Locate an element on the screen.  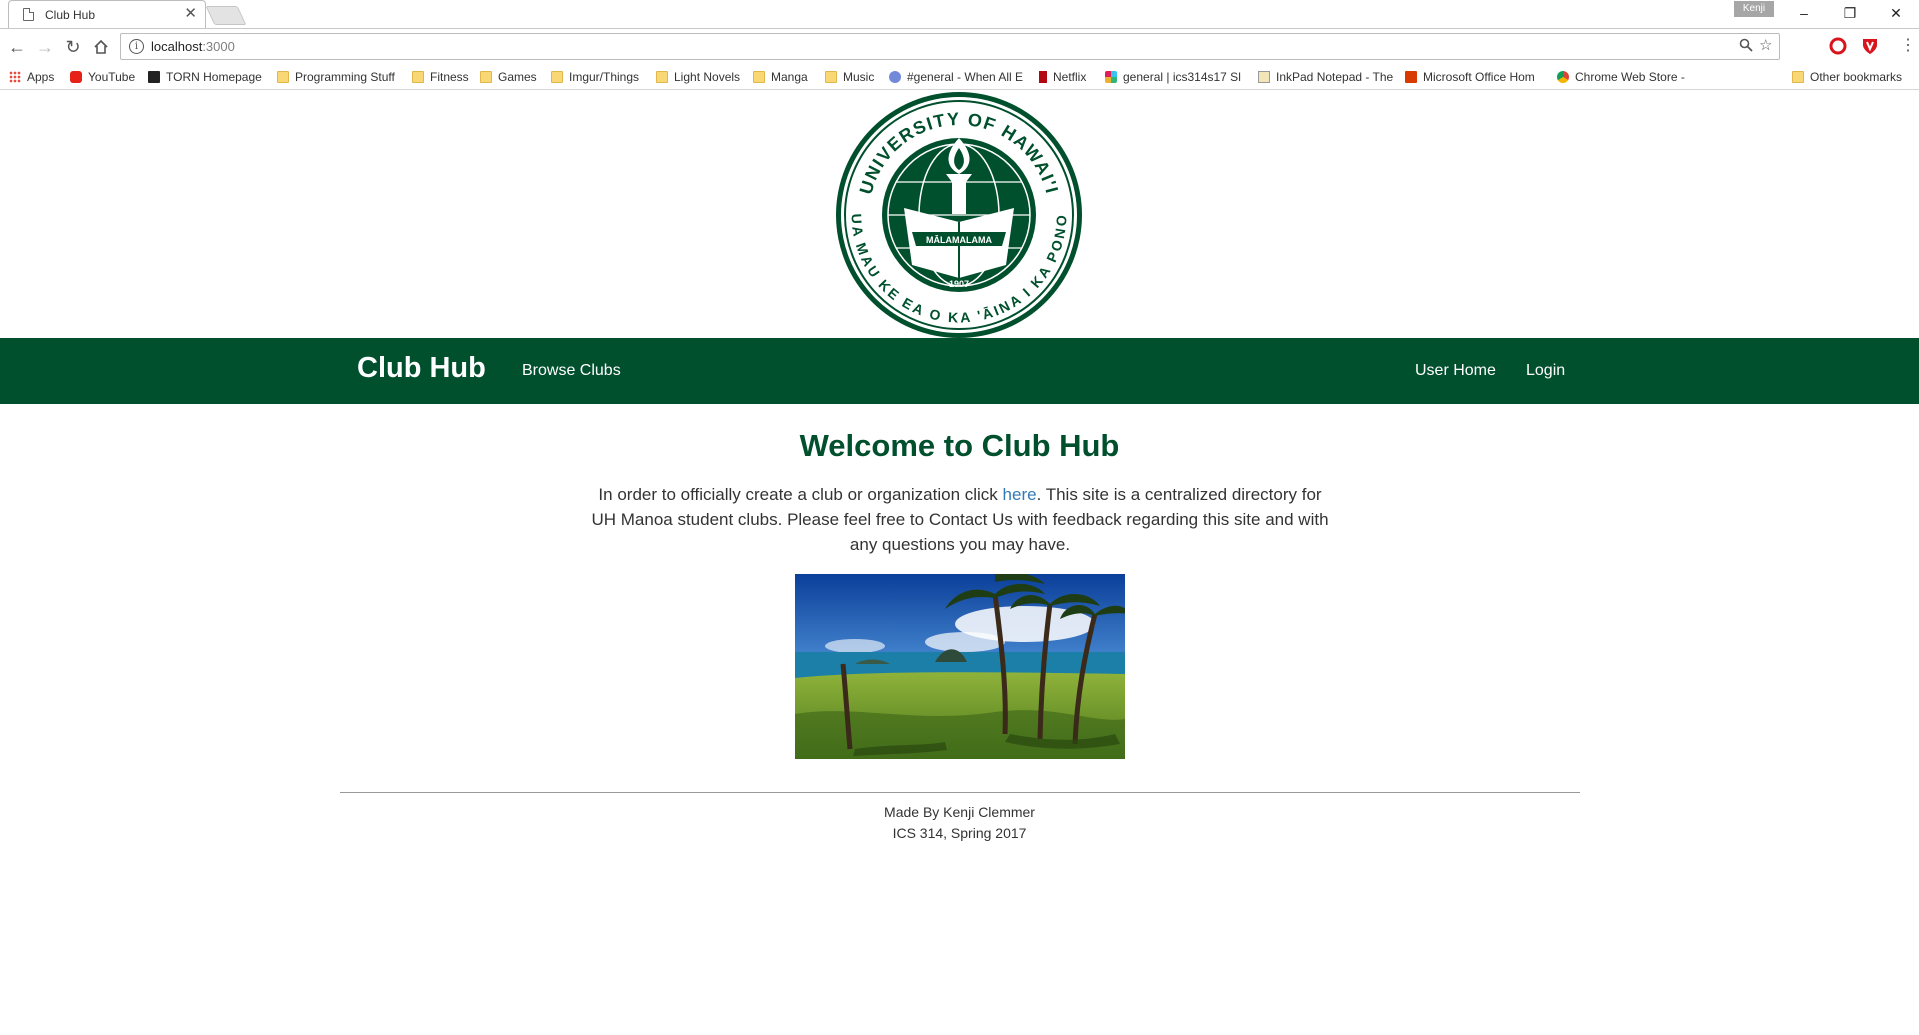
shield-extension-icon is located at coordinates (1870, 46).